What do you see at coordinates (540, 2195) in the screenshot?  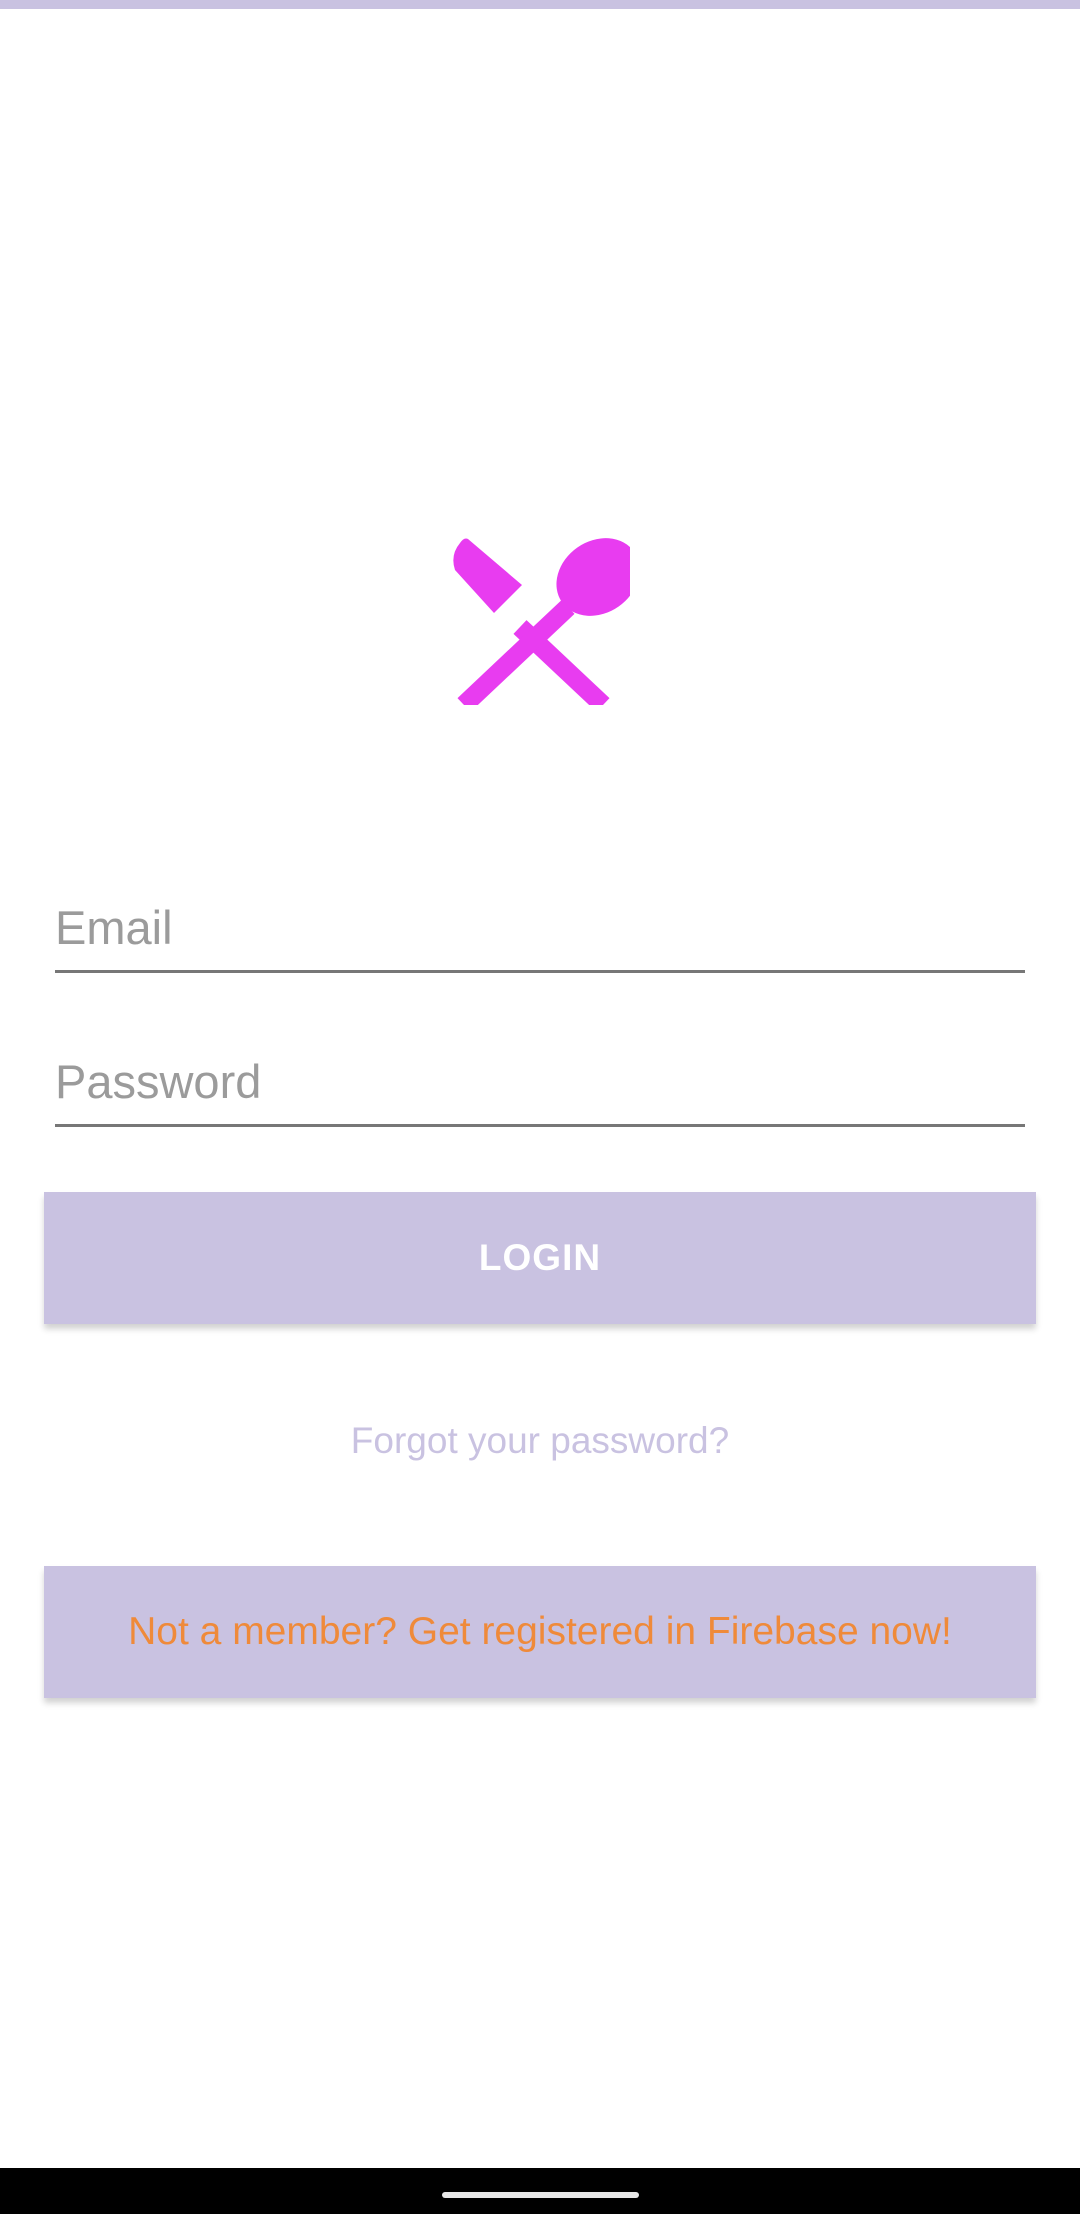 I see `home-gesture-pill` at bounding box center [540, 2195].